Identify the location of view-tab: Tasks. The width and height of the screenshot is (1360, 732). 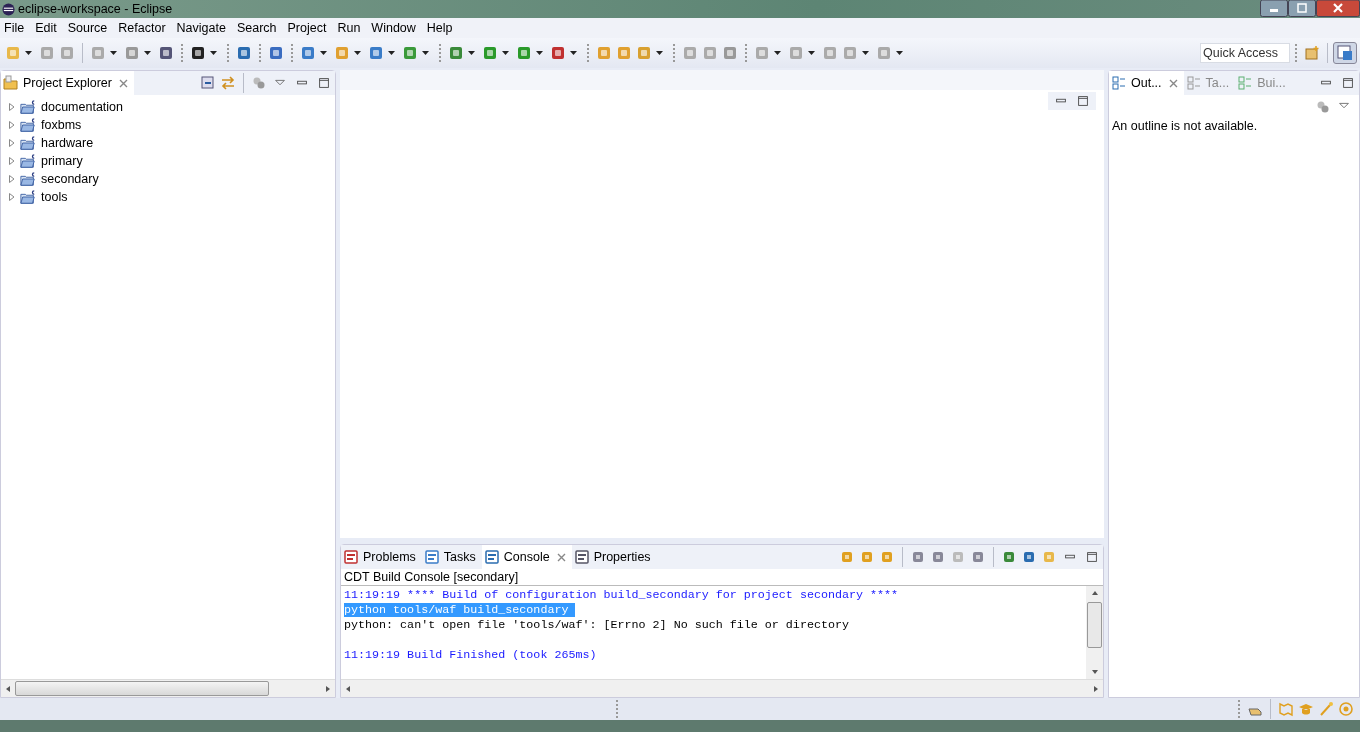
(451, 557).